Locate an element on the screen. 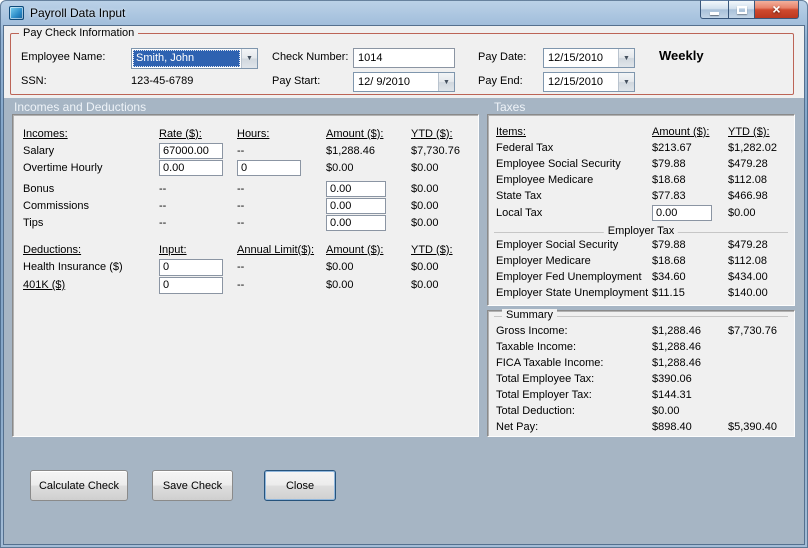 The width and height of the screenshot is (808, 548). tax-label: State Tax is located at coordinates (519, 196).